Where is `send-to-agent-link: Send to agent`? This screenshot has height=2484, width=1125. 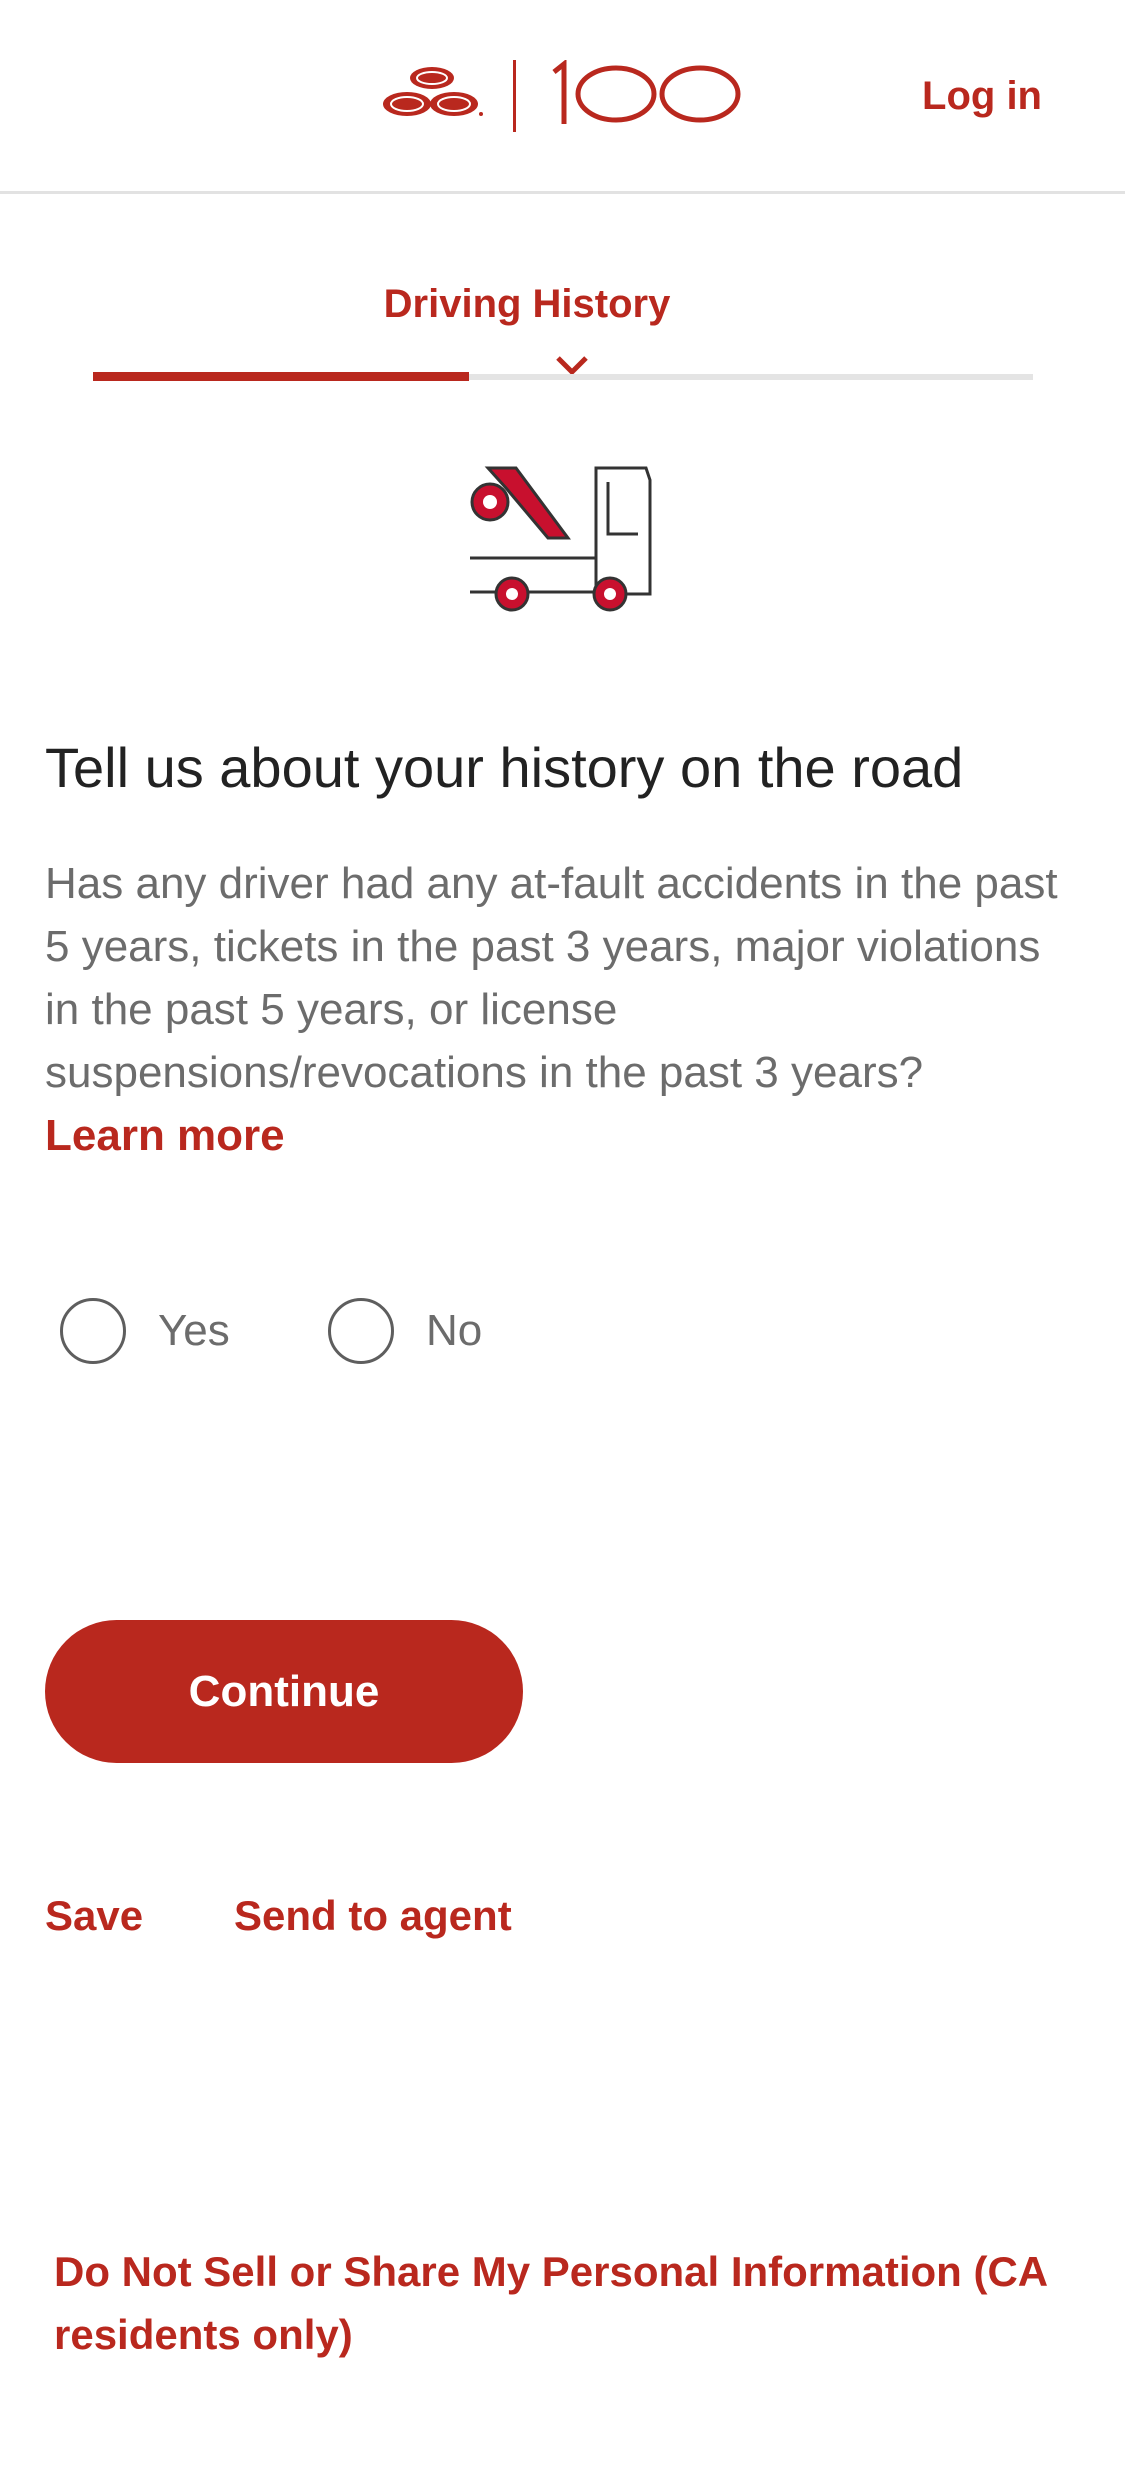
send-to-agent-link: Send to agent is located at coordinates (373, 1916).